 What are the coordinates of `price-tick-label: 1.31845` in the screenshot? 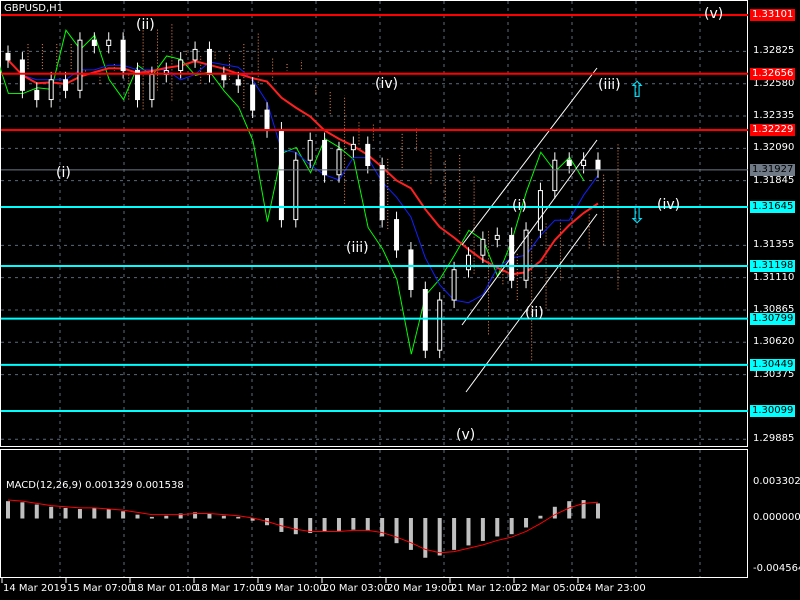 It's located at (774, 180).